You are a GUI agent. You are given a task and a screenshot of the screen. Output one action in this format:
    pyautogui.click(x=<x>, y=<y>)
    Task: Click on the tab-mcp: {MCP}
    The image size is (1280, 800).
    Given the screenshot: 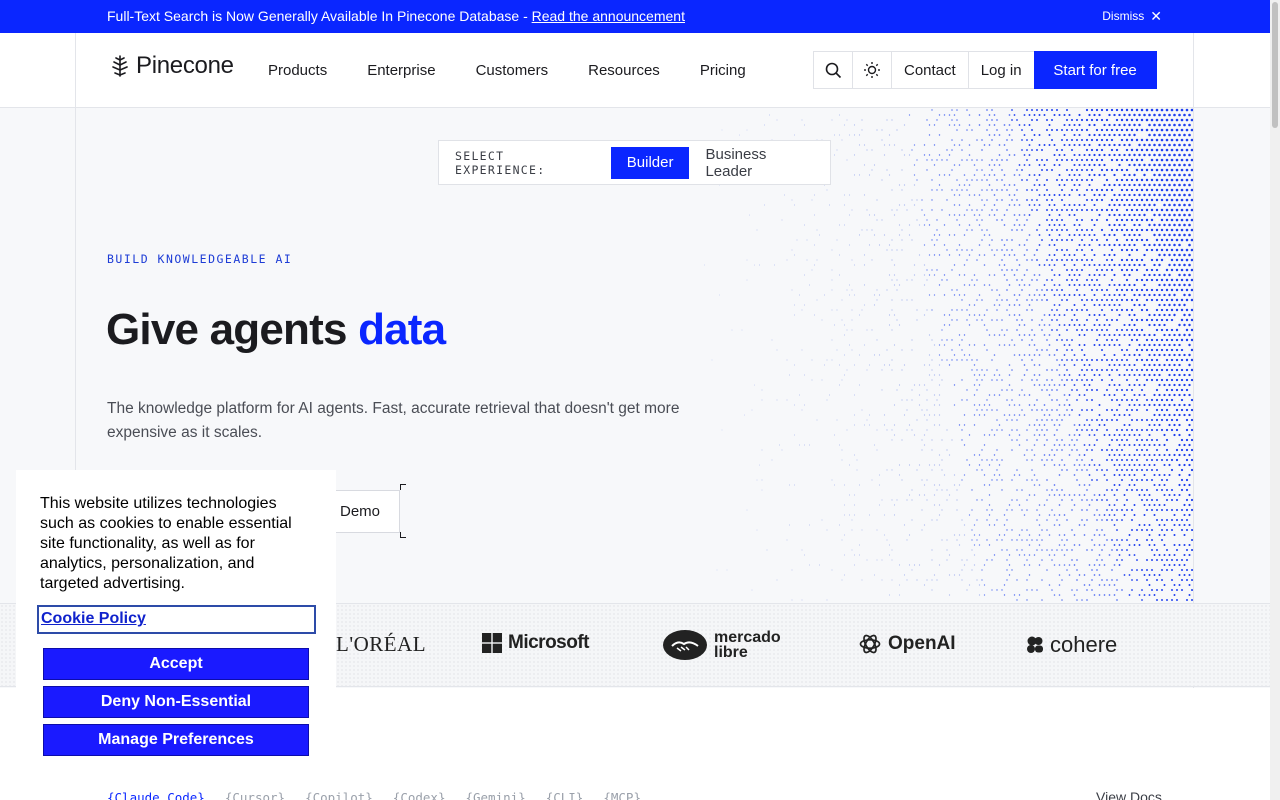 What is the action you would take?
    pyautogui.click(x=622, y=795)
    